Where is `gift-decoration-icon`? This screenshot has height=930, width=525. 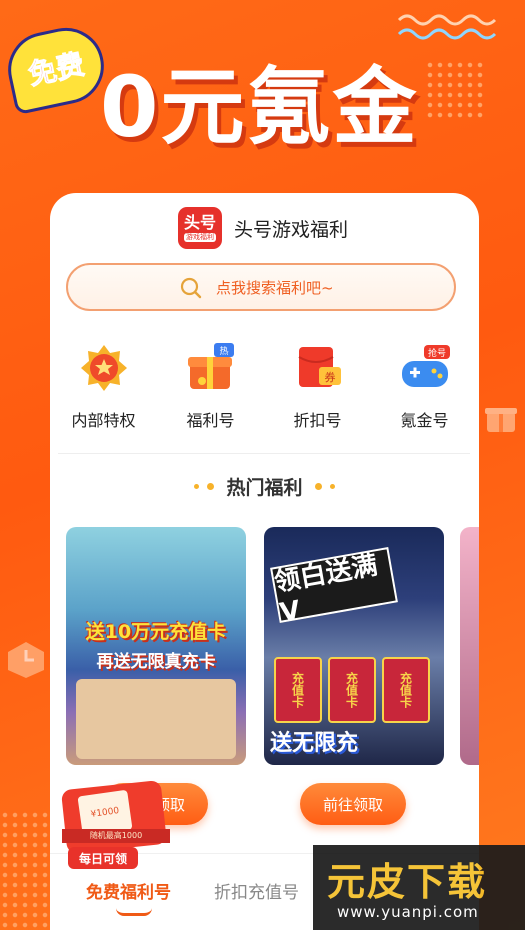
gift-decoration-icon is located at coordinates (501, 420).